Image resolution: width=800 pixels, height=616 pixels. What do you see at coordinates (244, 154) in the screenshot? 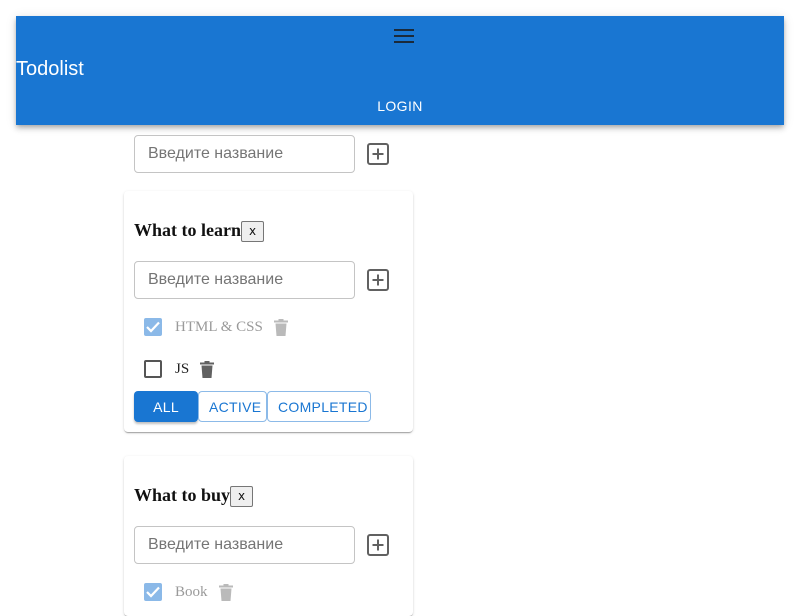
I see `new-todolist-input` at bounding box center [244, 154].